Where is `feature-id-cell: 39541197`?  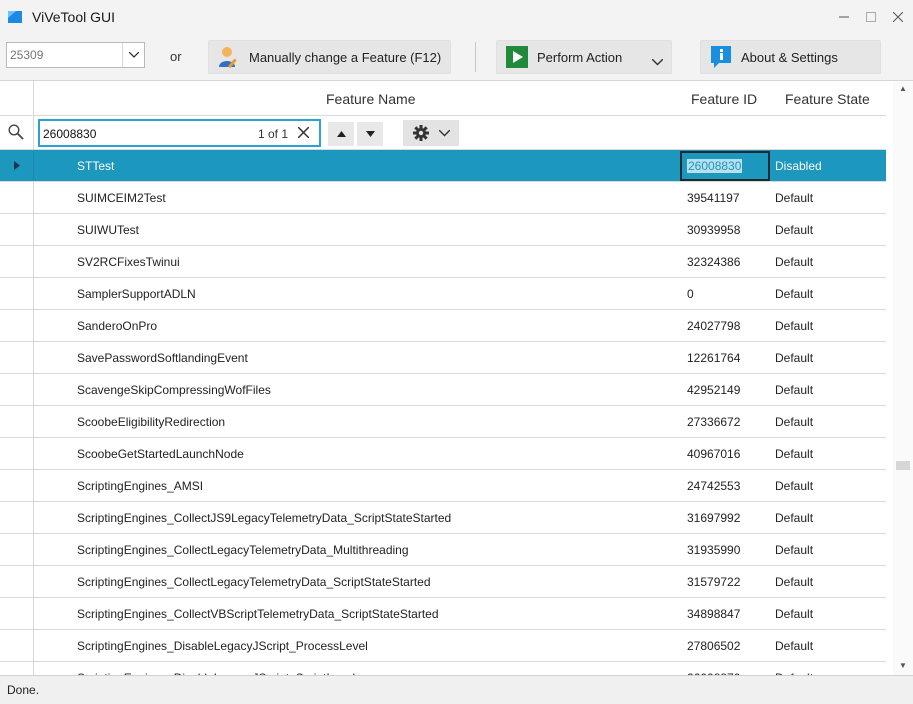 feature-id-cell: 39541197 is located at coordinates (713, 198).